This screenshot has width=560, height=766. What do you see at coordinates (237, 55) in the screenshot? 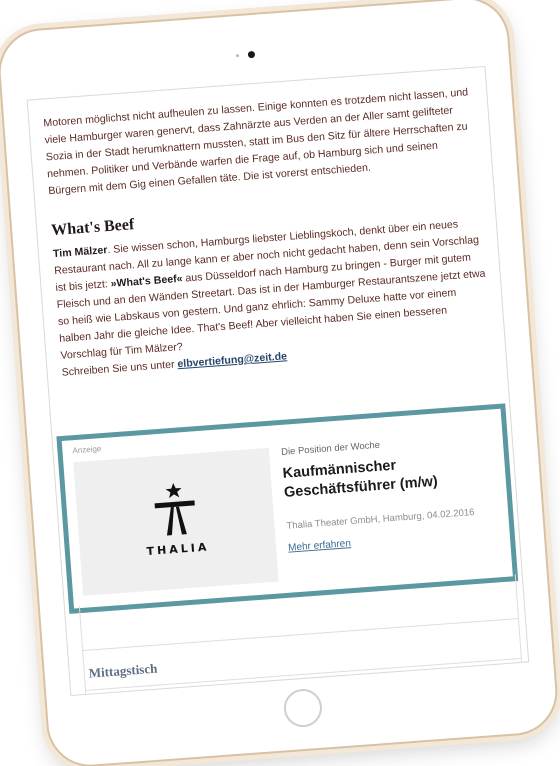
I see `sensor-dot` at bounding box center [237, 55].